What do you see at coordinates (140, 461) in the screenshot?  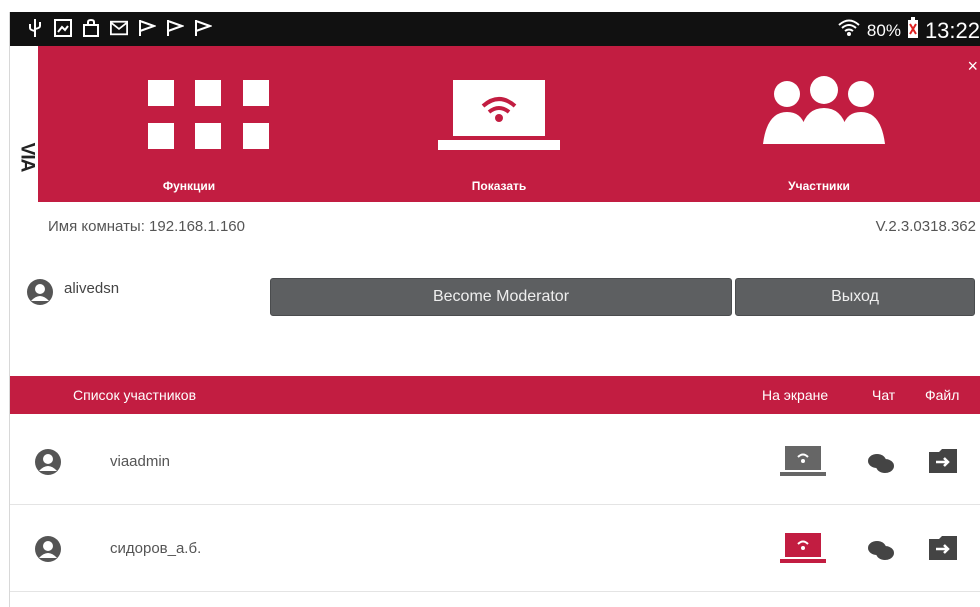 I see `participant-name: viaadmin` at bounding box center [140, 461].